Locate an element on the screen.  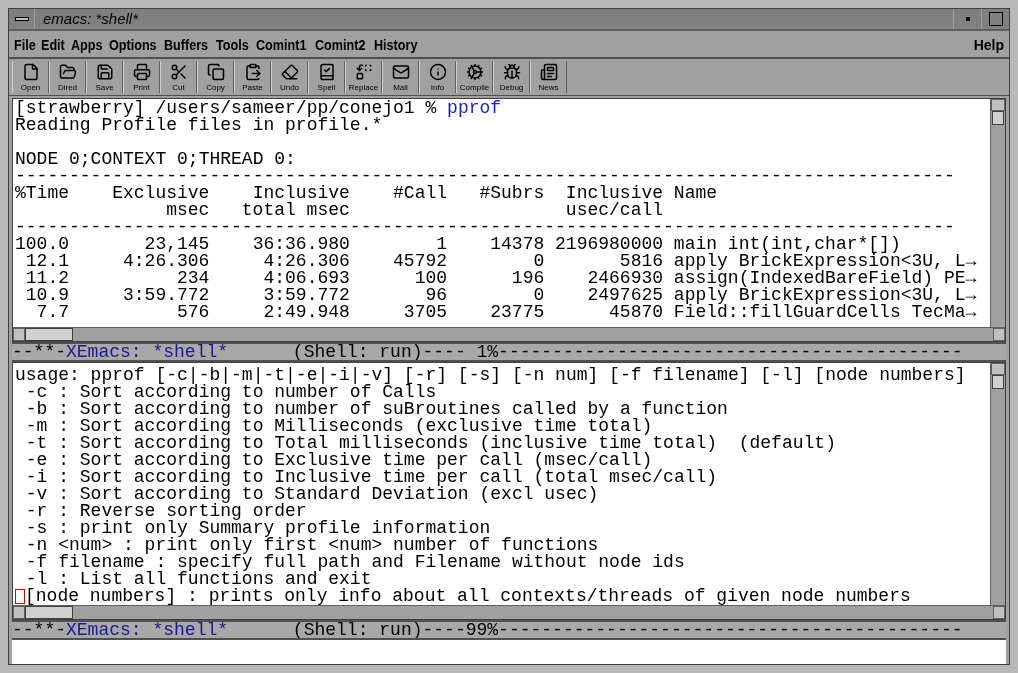
column-header: #Subrs is located at coordinates (511, 193).